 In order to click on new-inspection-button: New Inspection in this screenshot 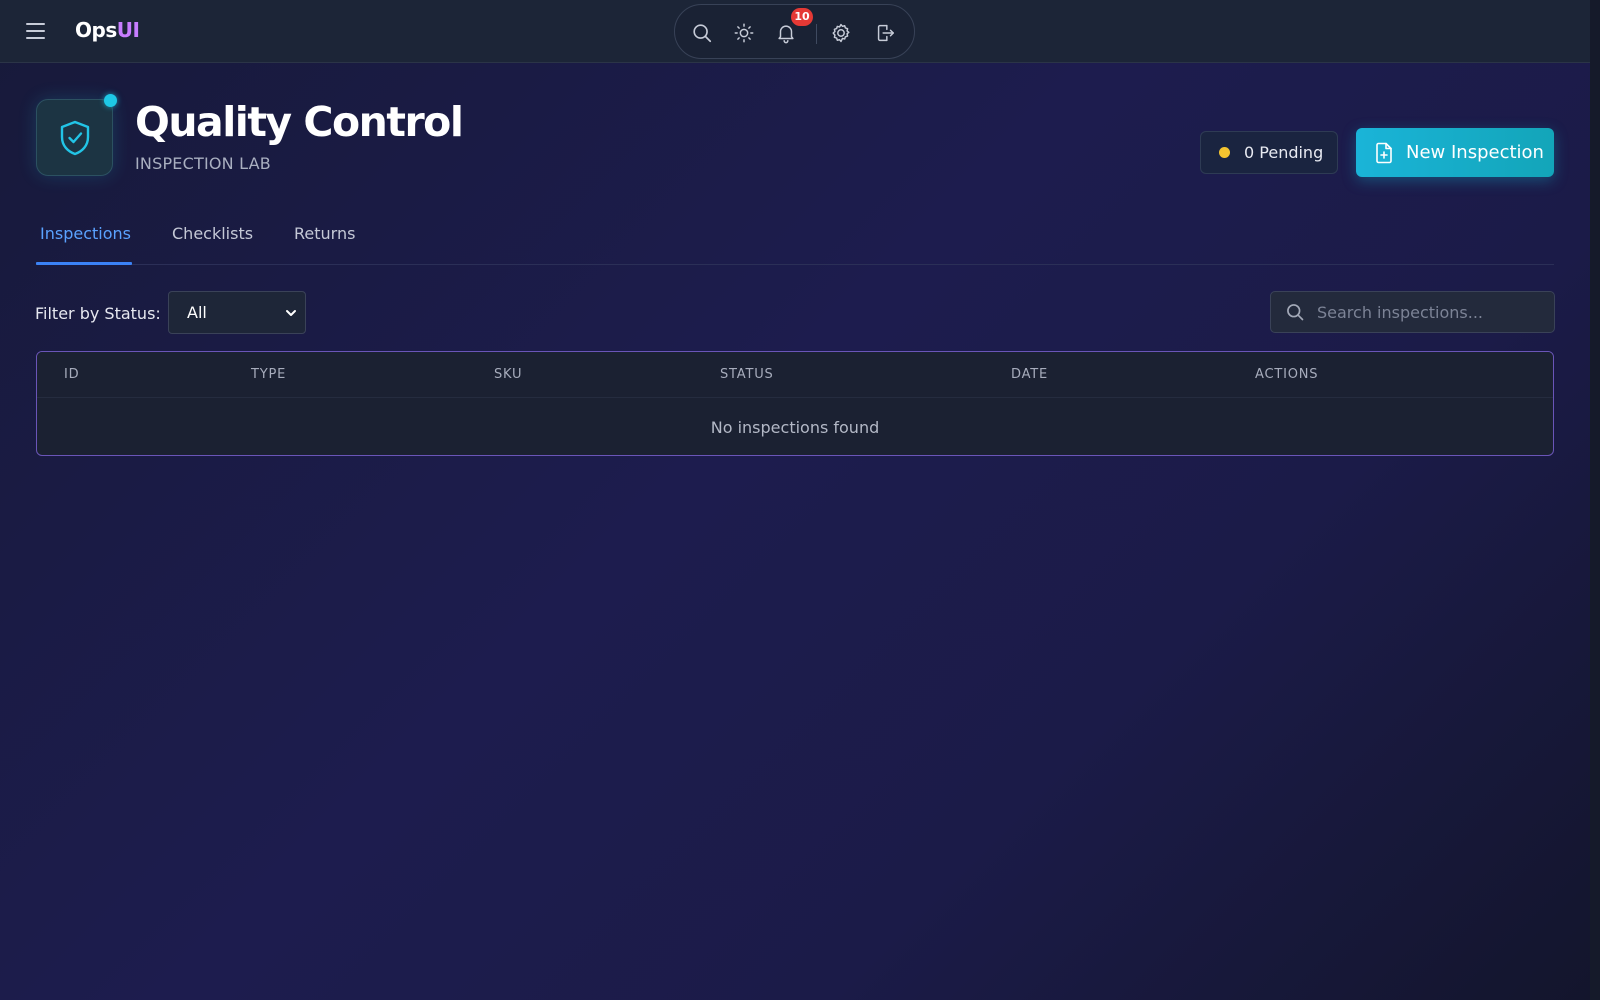, I will do `click(1455, 152)`.